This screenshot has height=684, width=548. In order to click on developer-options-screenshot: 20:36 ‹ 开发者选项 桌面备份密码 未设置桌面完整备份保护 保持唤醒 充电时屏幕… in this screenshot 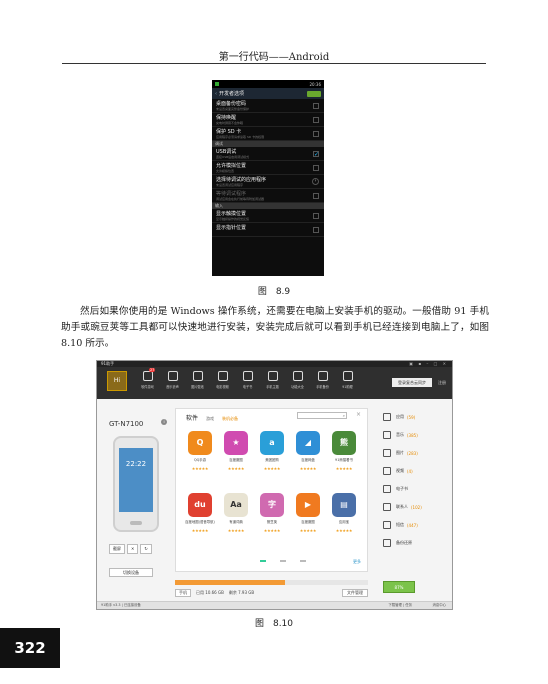, I will do `click(268, 178)`.